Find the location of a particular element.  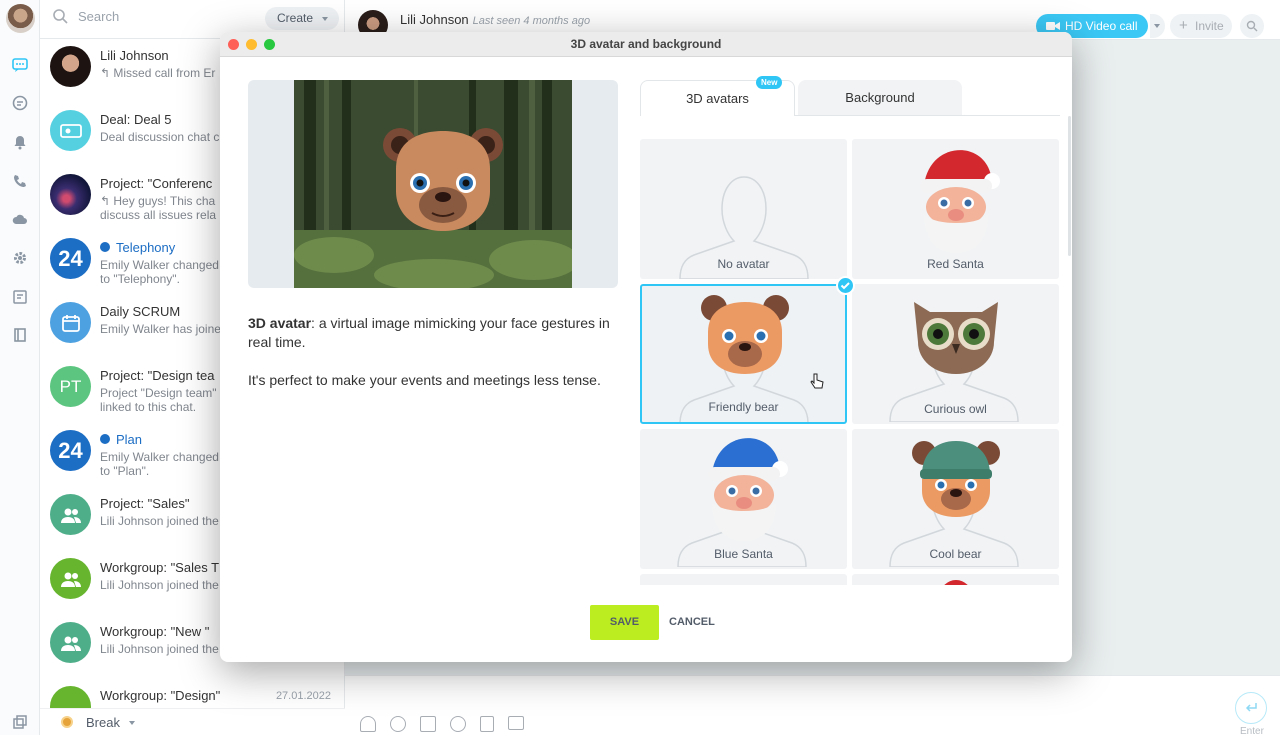

send-hint: Enter is located at coordinates (1252, 730).